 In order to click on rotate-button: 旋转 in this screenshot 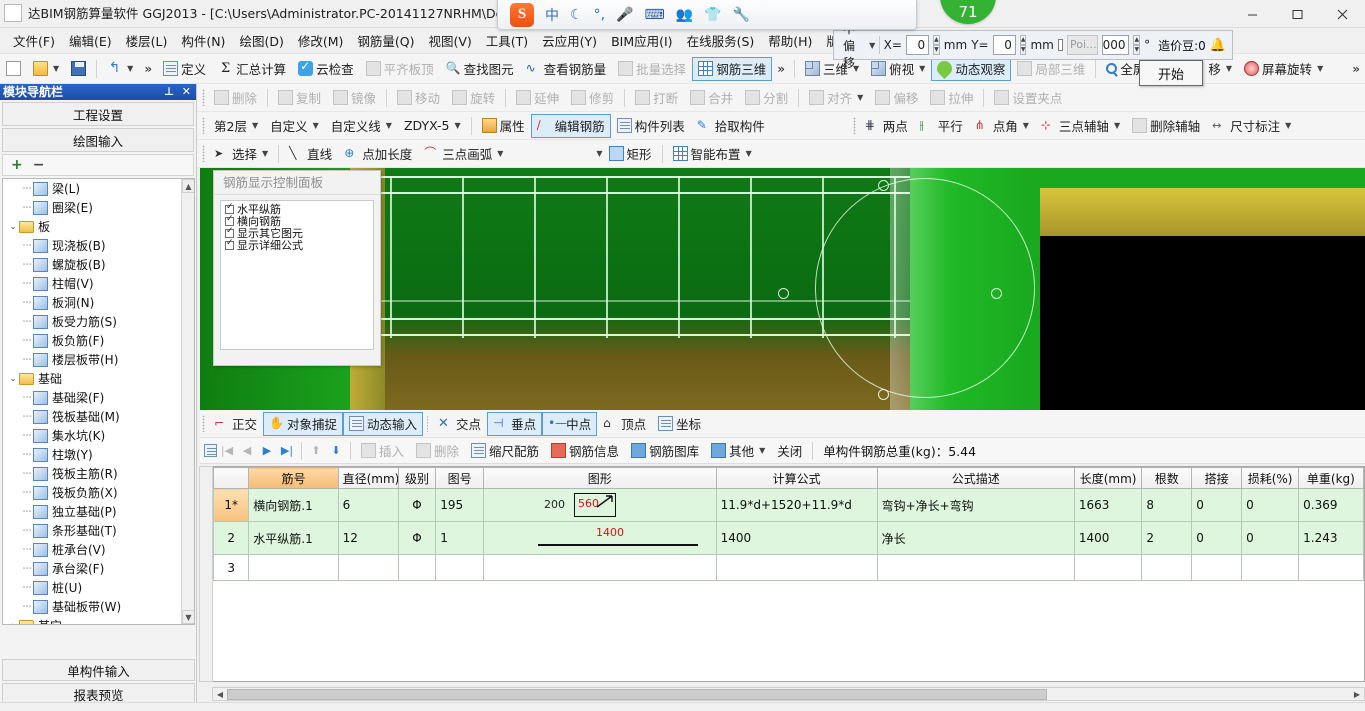, I will do `click(473, 98)`.